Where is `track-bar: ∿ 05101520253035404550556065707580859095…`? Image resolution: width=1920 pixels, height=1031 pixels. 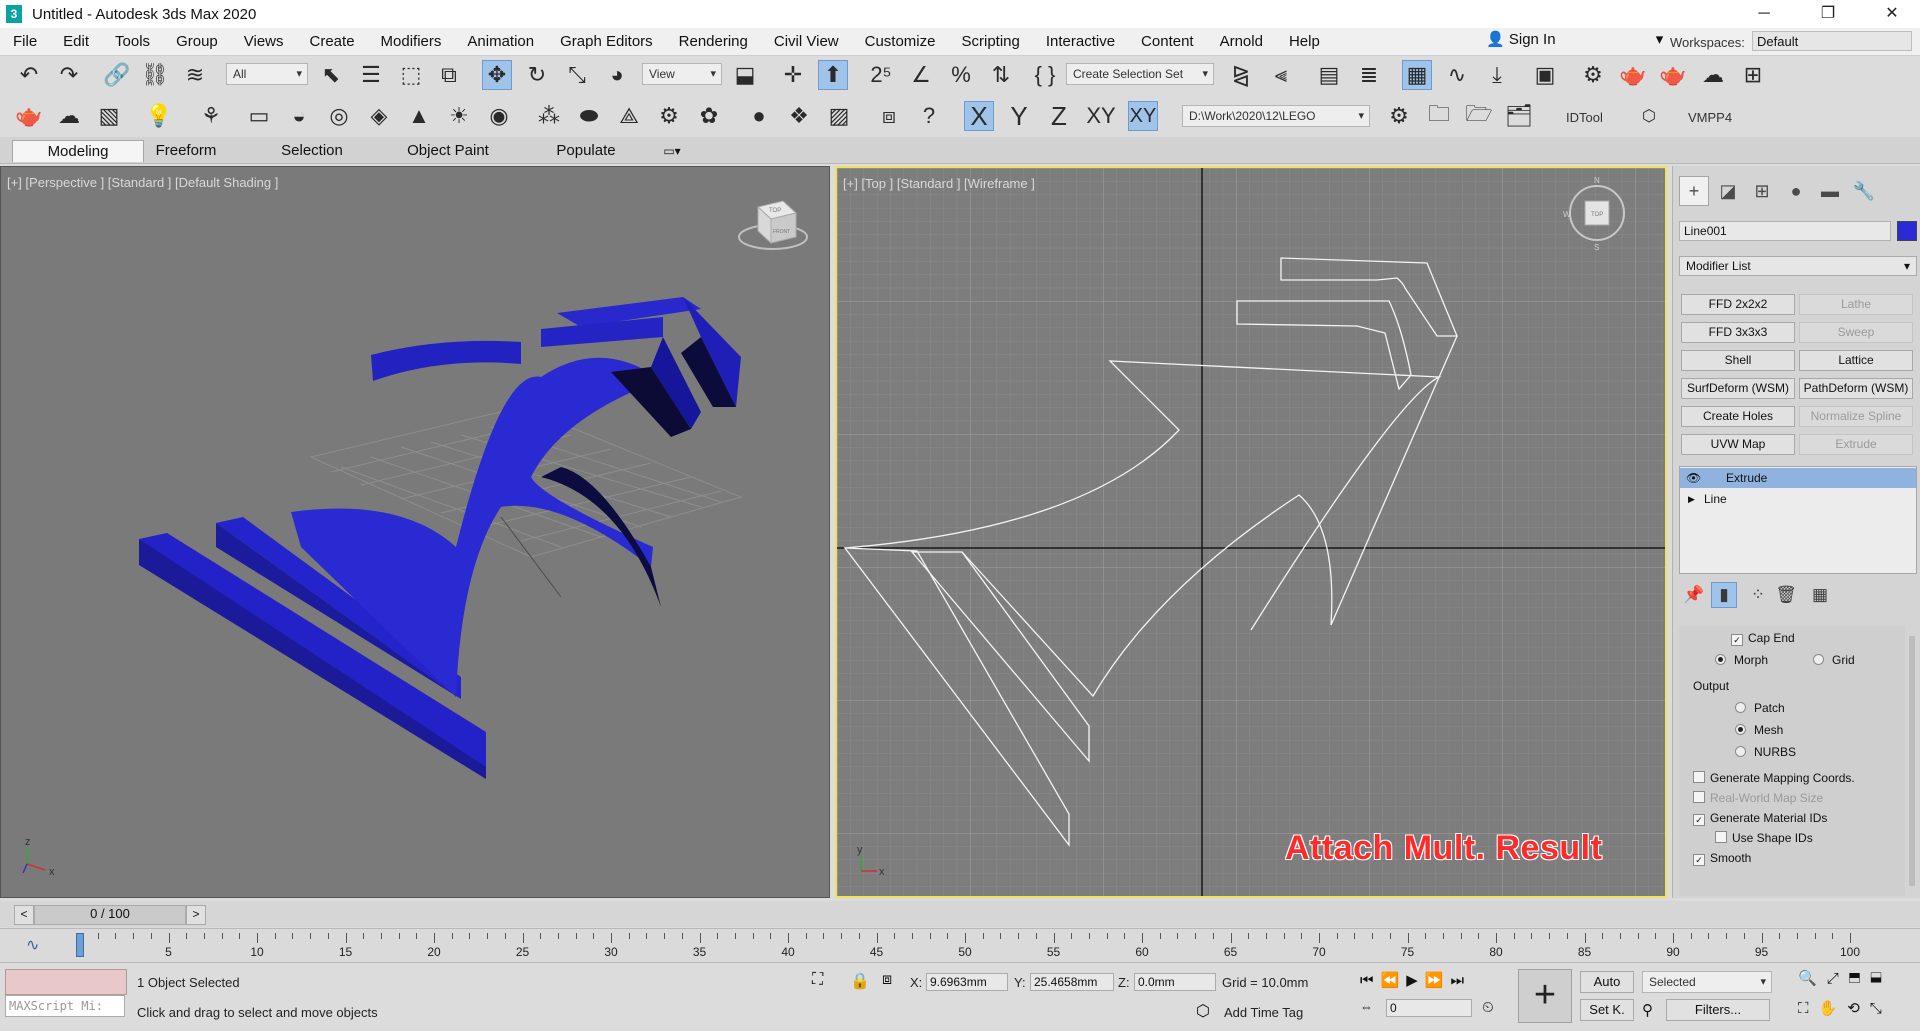
track-bar: ∿ 05101520253035404550556065707580859095… is located at coordinates (960, 945).